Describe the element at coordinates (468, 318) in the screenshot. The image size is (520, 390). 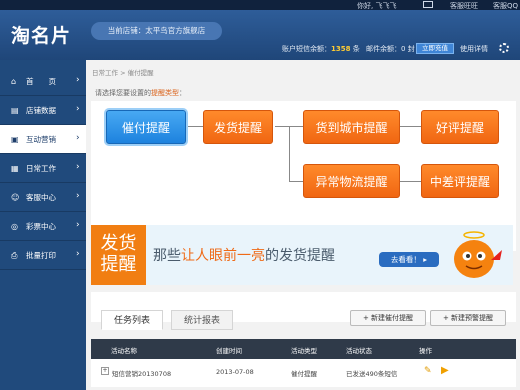
I see `new-alert-reminder-button: + 新建预警提醒` at that location.